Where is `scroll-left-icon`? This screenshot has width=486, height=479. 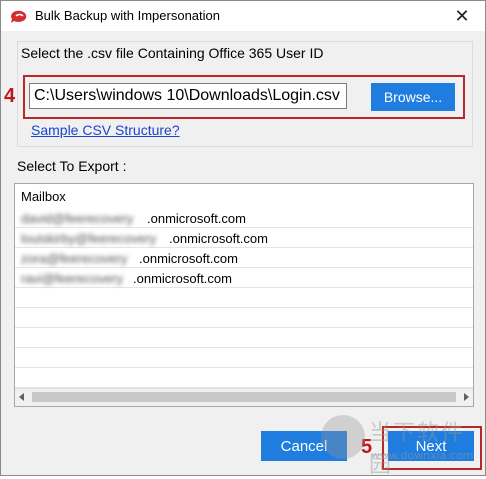
scroll-left-icon is located at coordinates (21, 397).